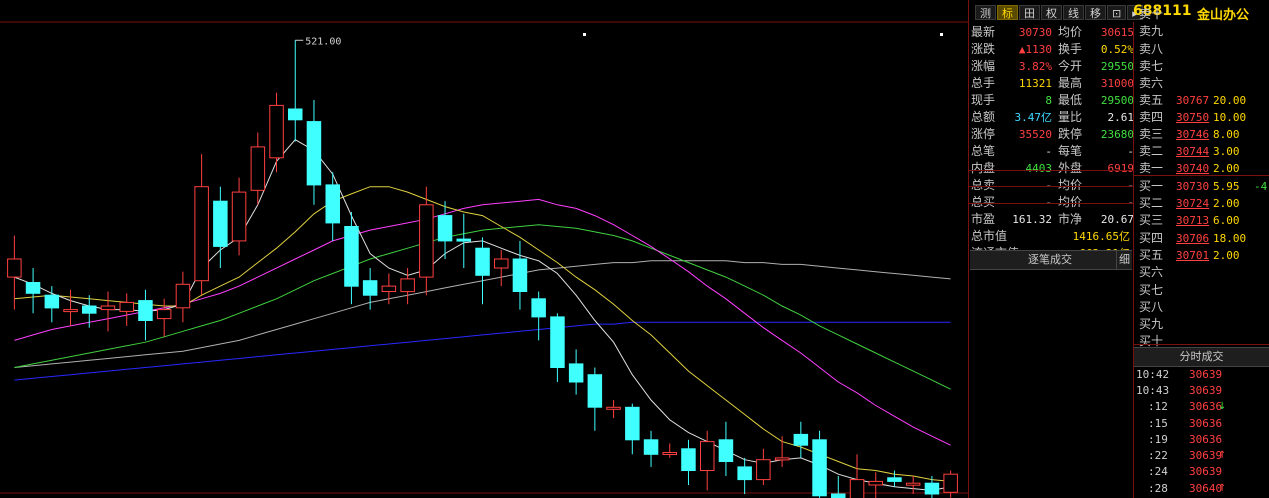 The height and width of the screenshot is (498, 1269). What do you see at coordinates (1192, 238) in the screenshot?
I see `orderbook-price: 30706` at bounding box center [1192, 238].